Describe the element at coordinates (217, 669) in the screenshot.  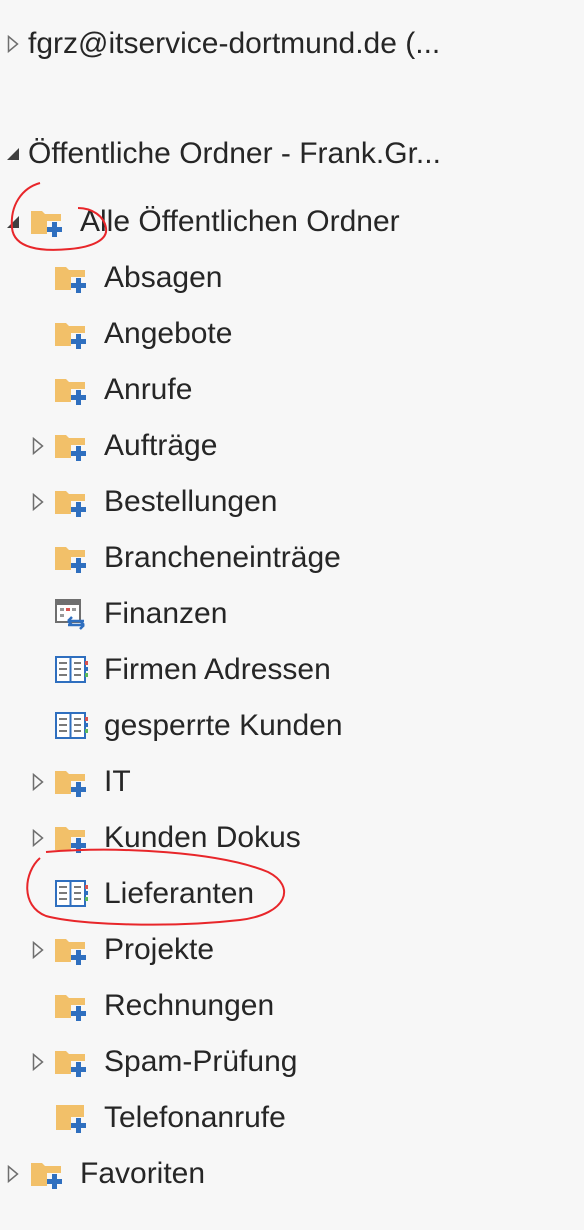
I see `folder-item-label: Firmen Adressen` at that location.